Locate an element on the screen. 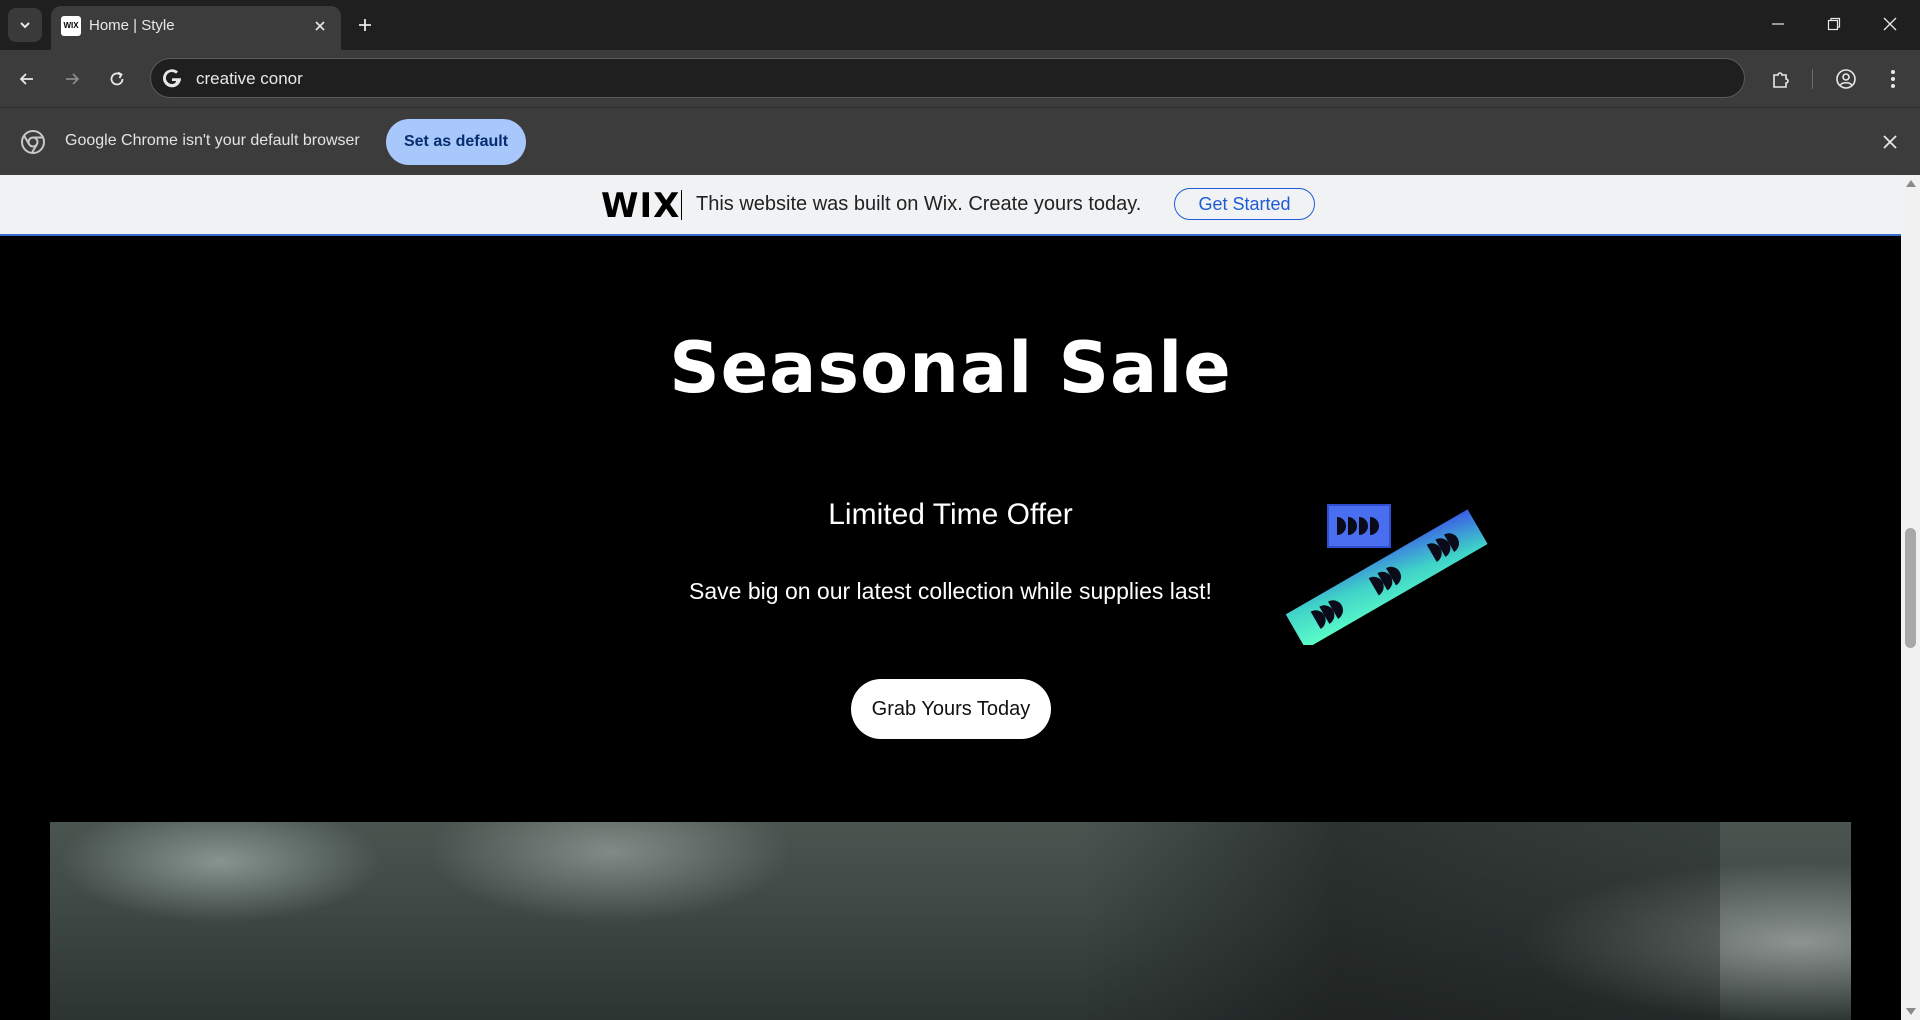 The width and height of the screenshot is (1920, 1020). hero-subtitle: Limited Time Offer is located at coordinates (950, 514).